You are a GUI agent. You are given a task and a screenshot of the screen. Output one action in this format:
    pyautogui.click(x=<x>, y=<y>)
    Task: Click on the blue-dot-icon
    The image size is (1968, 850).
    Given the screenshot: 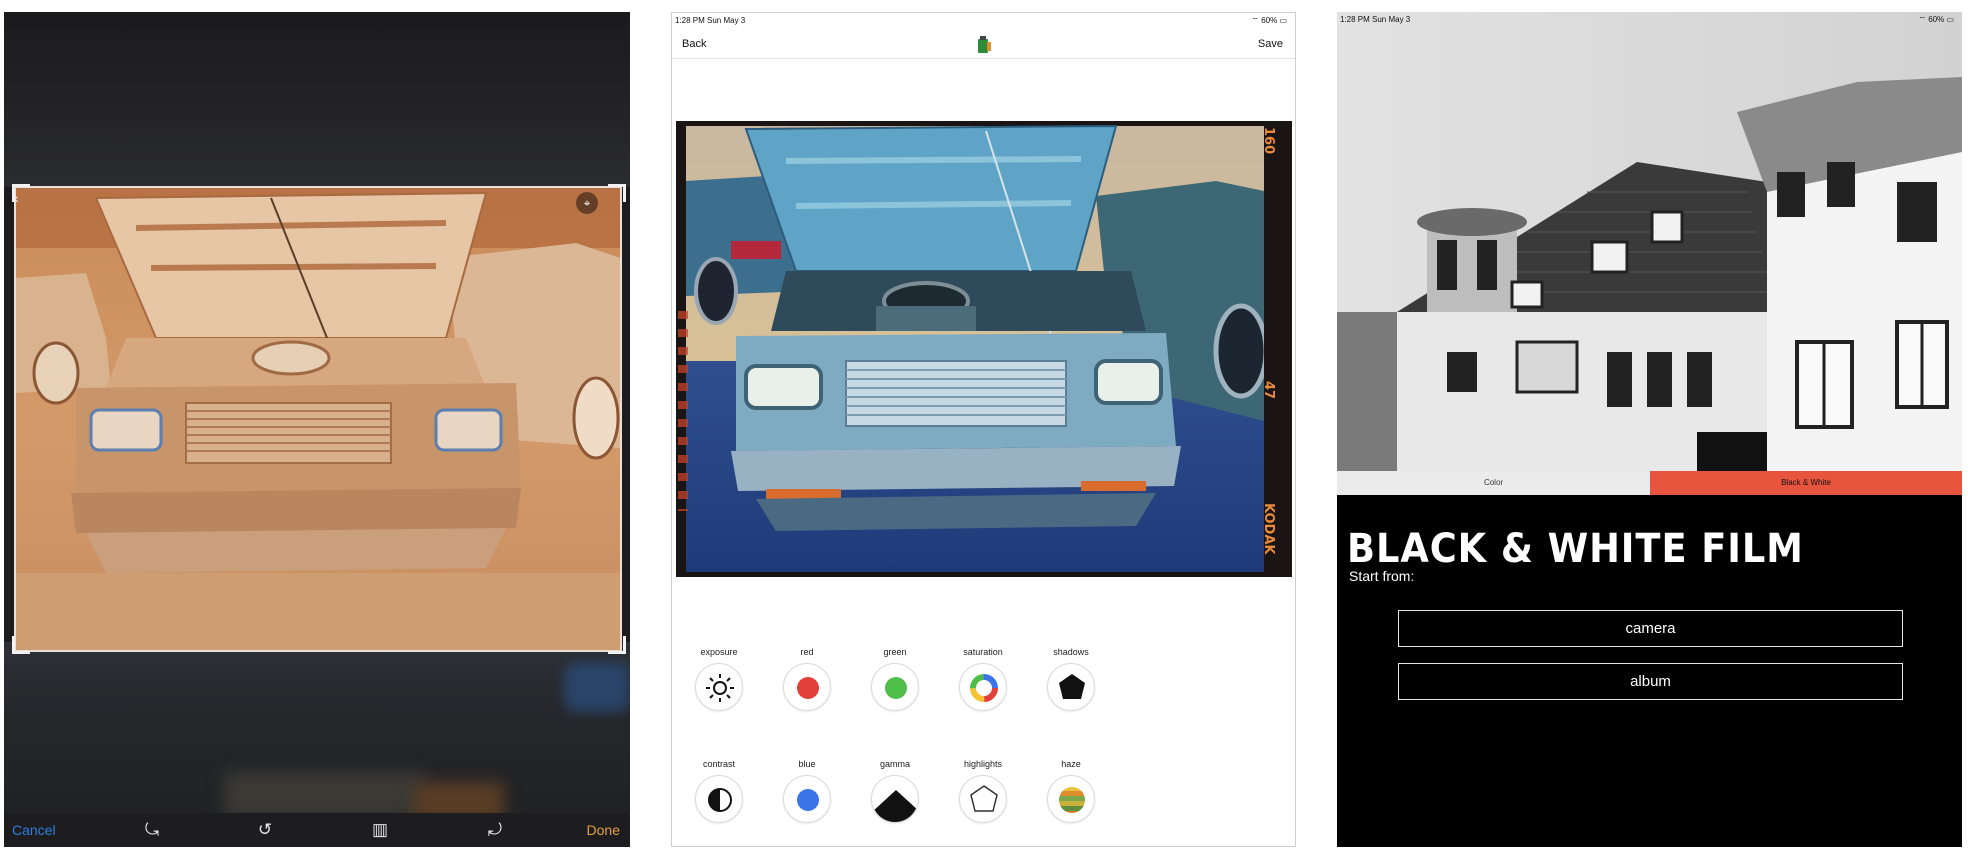 What is the action you would take?
    pyautogui.click(x=807, y=799)
    